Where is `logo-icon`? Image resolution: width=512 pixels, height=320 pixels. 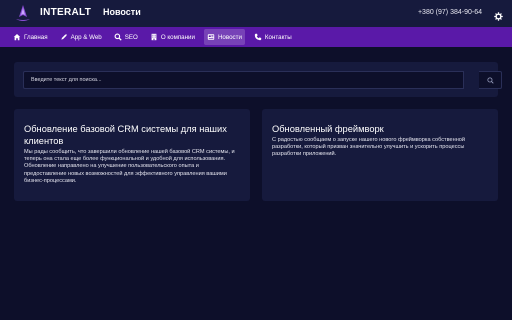 logo-icon is located at coordinates (23, 14).